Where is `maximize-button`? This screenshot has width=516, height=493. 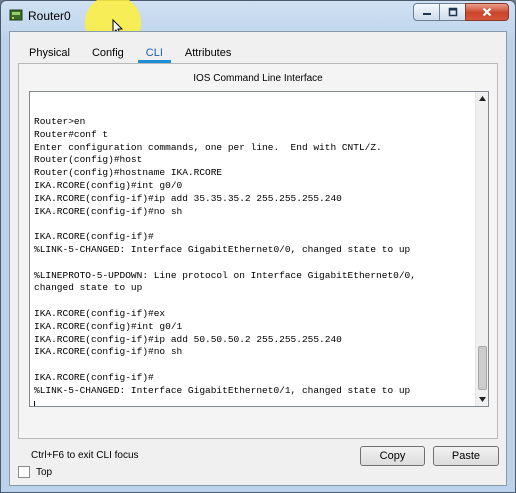
maximize-button is located at coordinates (452, 12).